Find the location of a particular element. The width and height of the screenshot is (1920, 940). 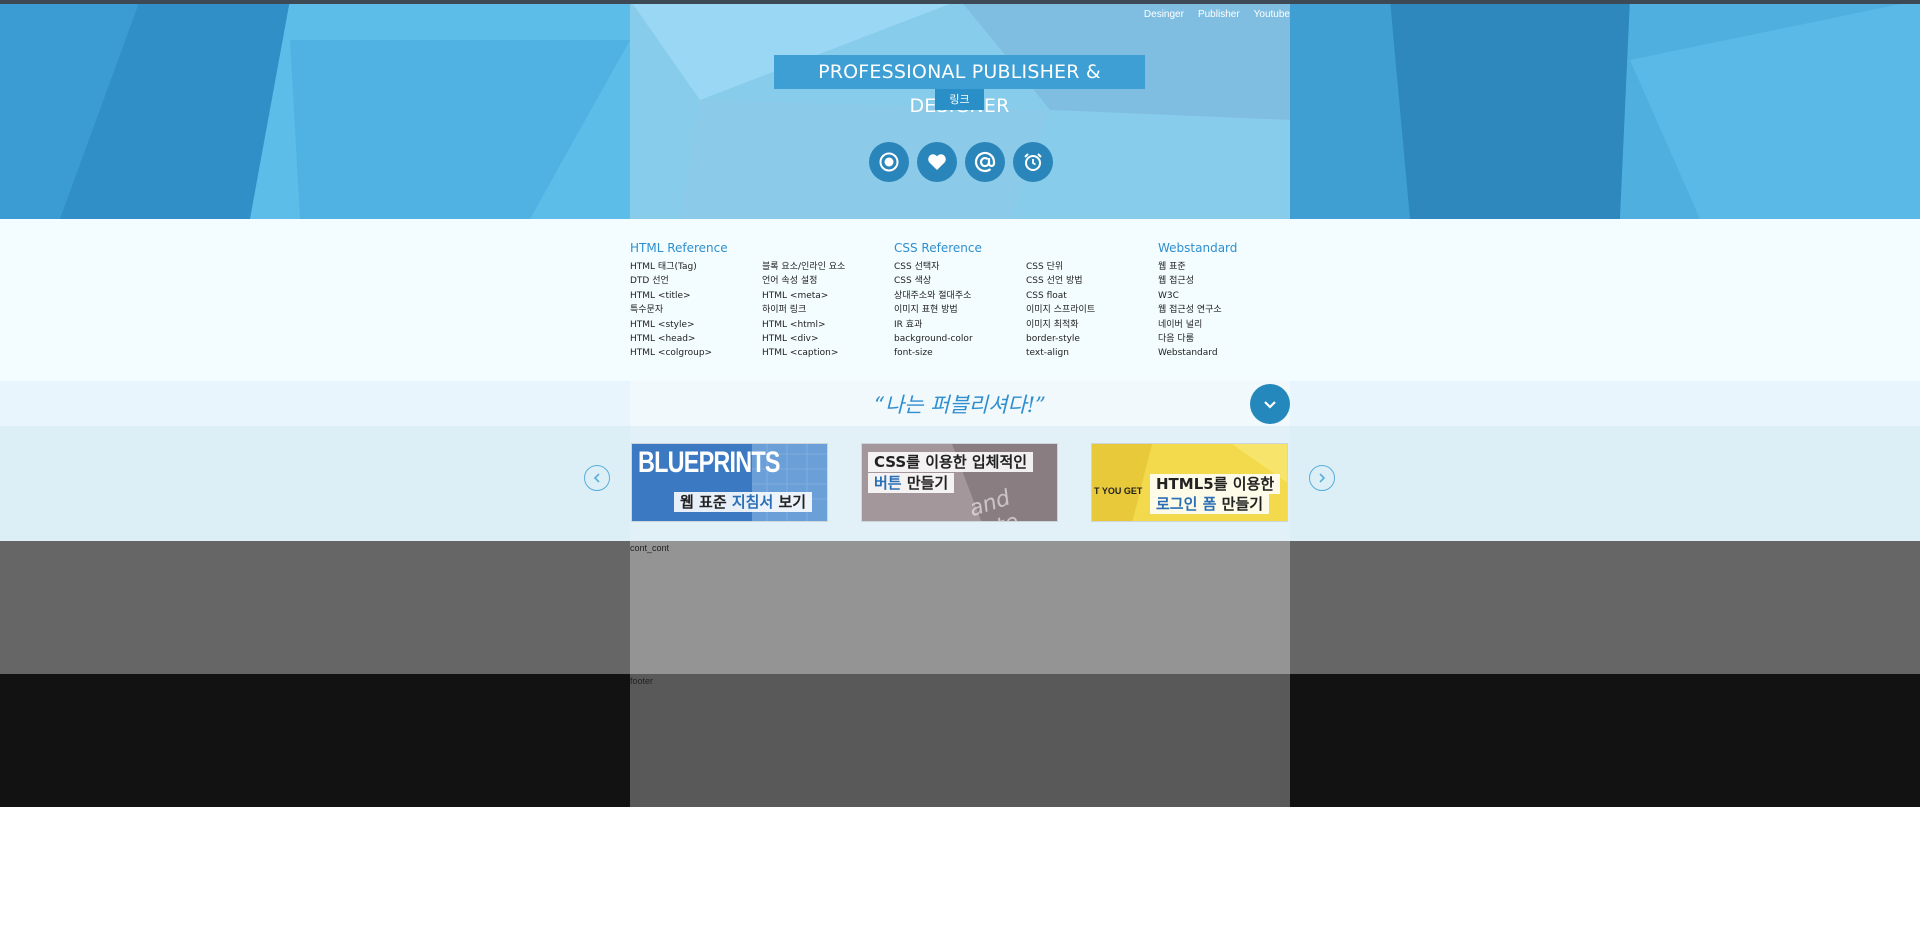

ref-link: text-align is located at coordinates (1060, 353).